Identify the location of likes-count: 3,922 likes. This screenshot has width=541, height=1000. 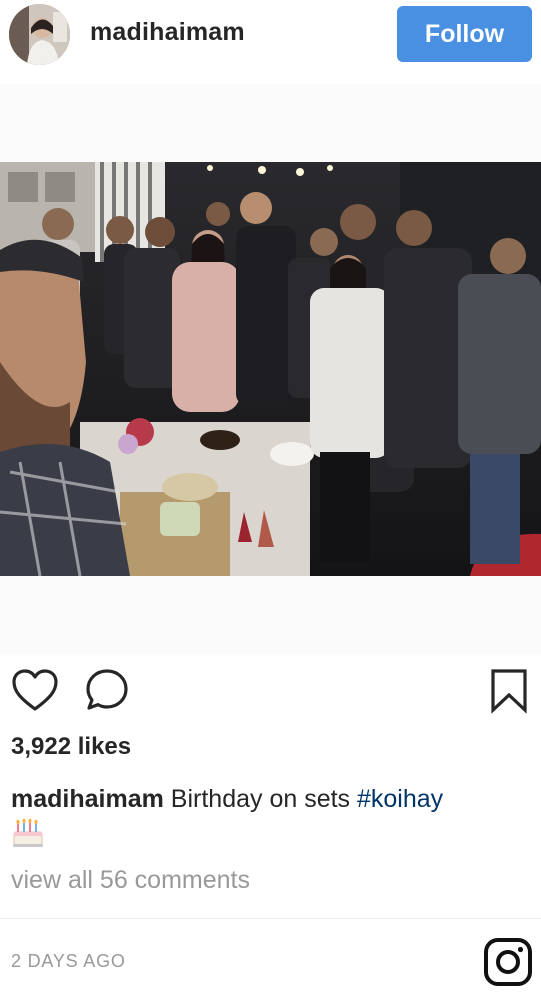
(71, 747).